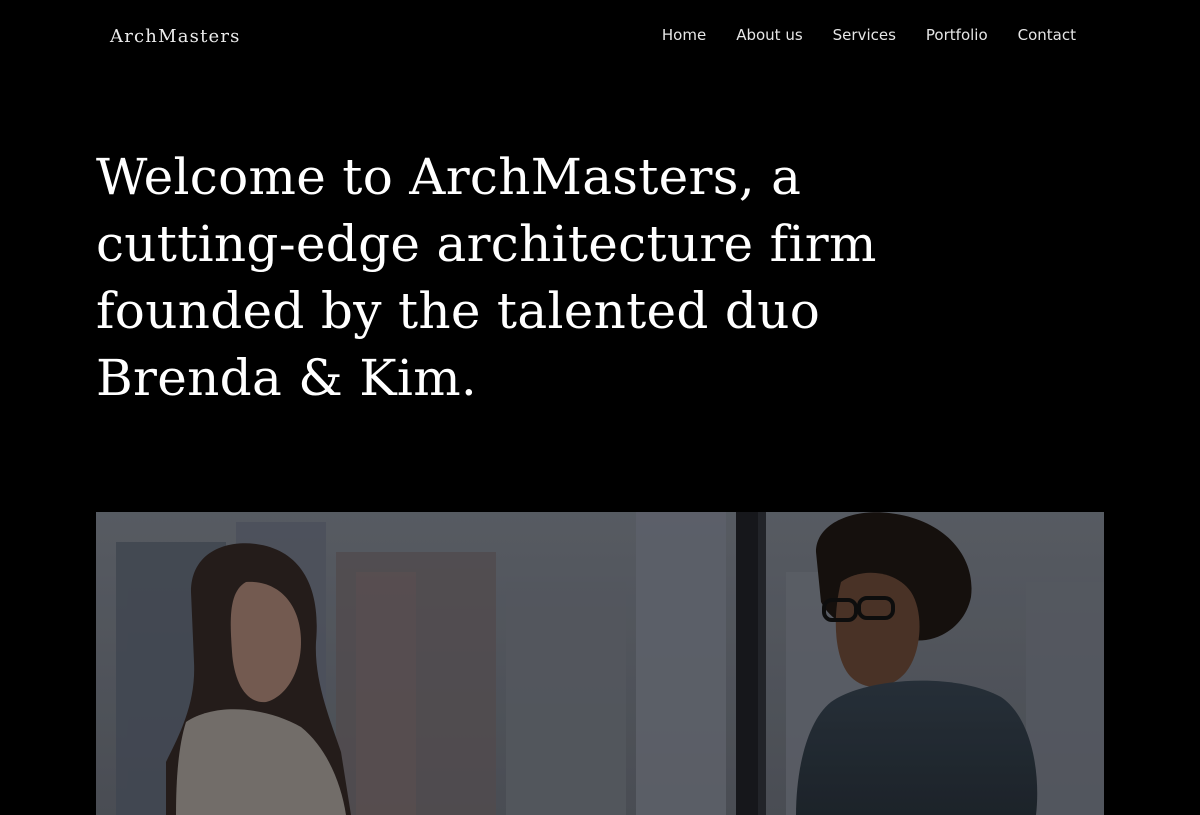  What do you see at coordinates (864, 35) in the screenshot?
I see `nav-link-services: Services` at bounding box center [864, 35].